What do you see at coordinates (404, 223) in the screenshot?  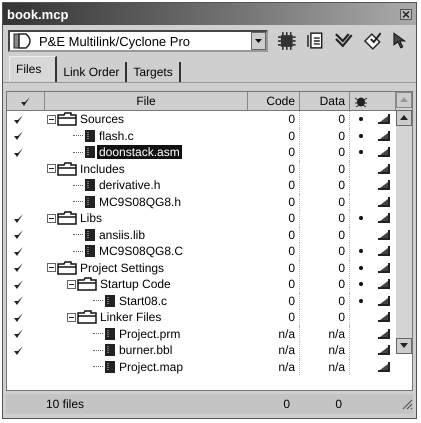 I see `scrollbar` at bounding box center [404, 223].